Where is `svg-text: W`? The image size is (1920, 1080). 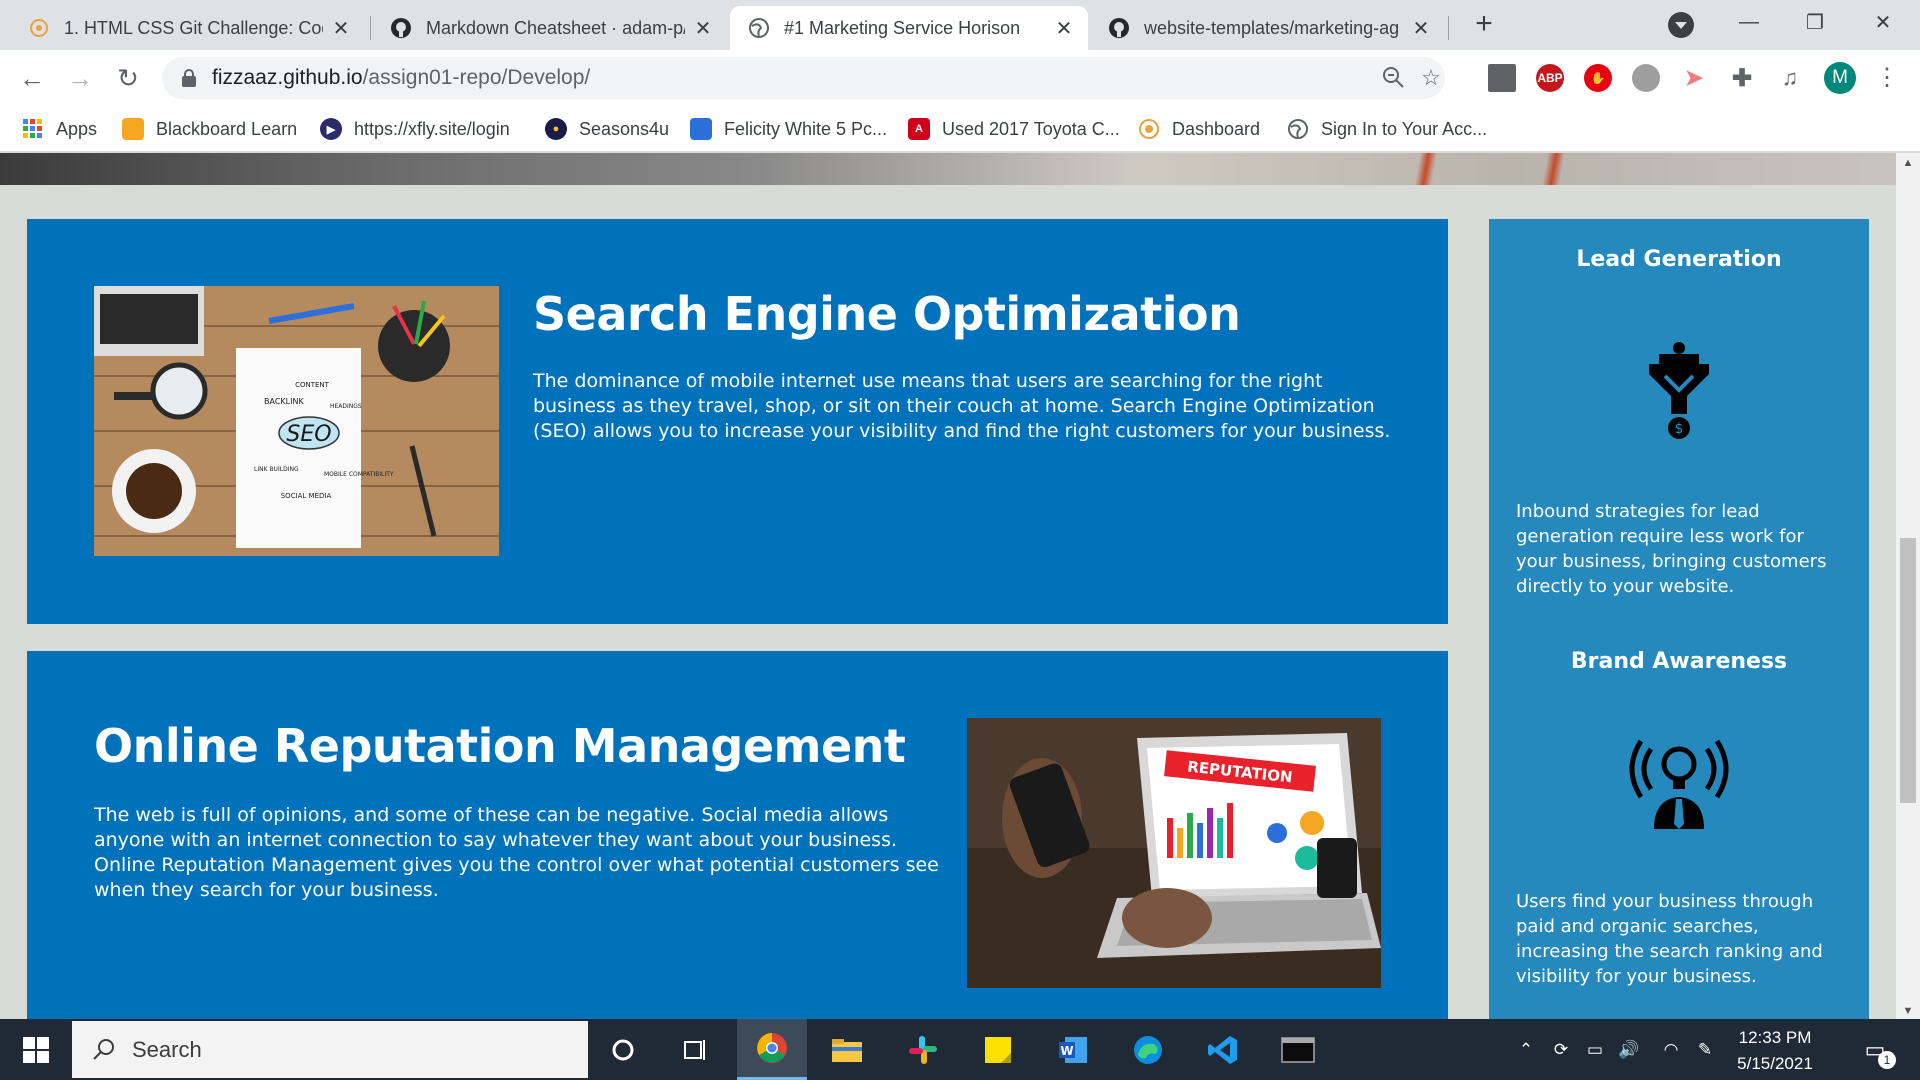 svg-text: W is located at coordinates (1066, 1051).